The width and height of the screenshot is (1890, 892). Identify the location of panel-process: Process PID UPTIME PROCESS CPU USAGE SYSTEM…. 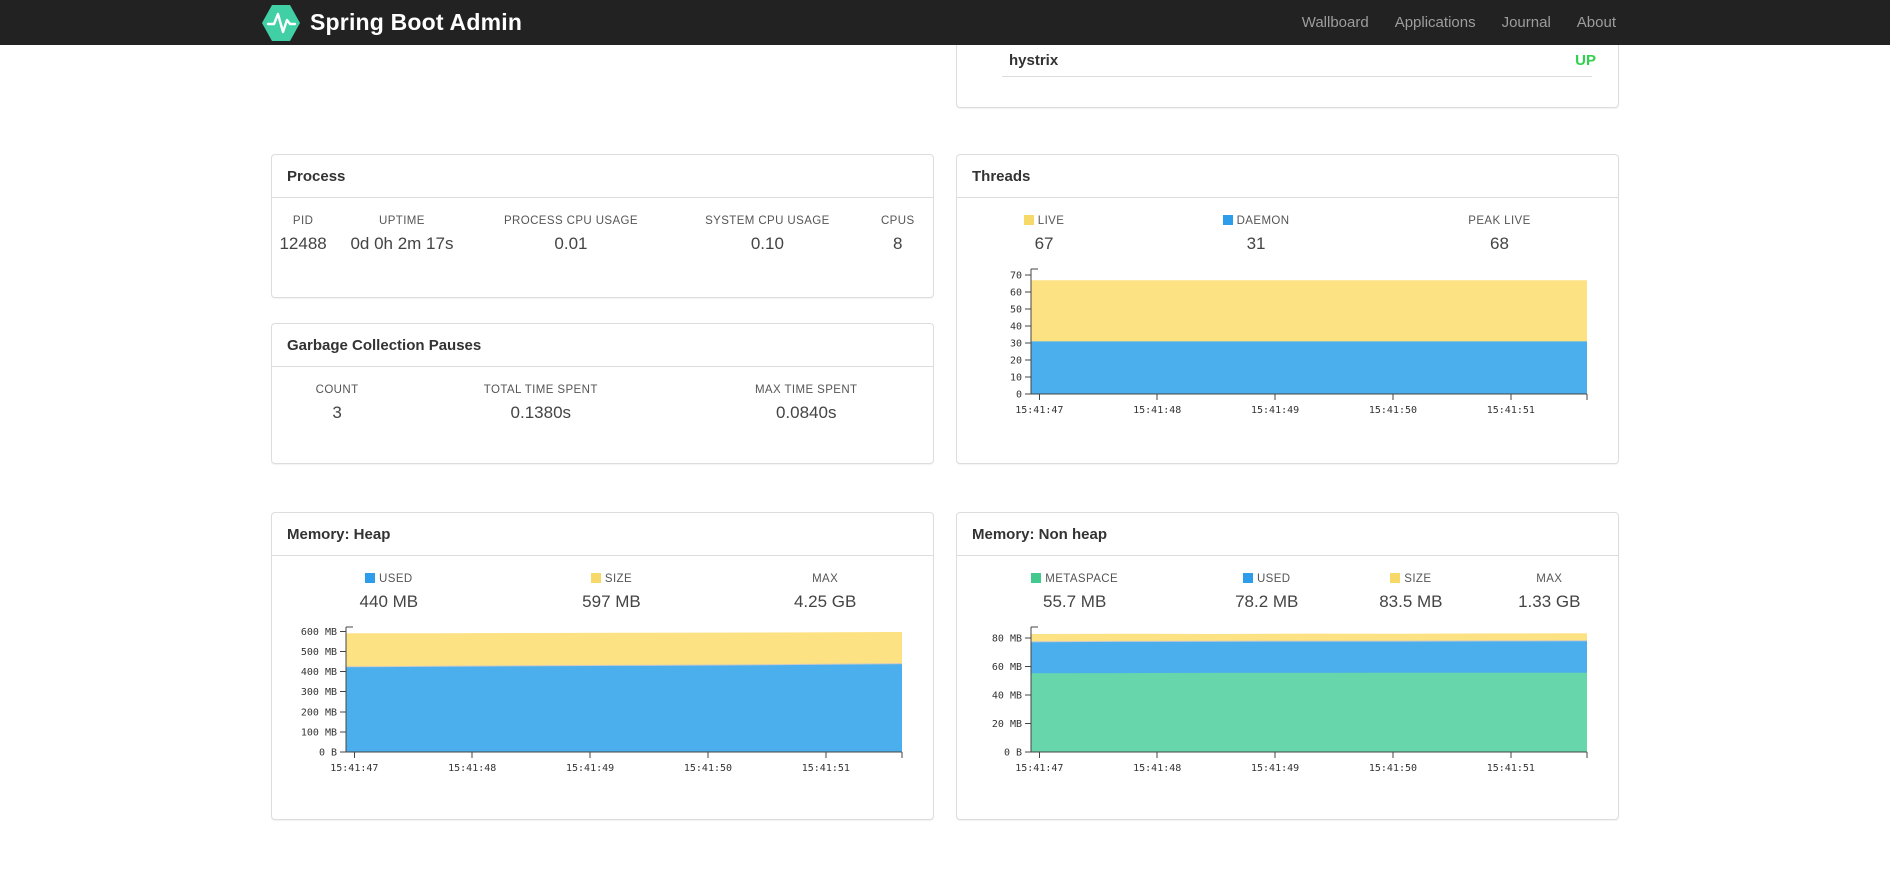
(602, 226).